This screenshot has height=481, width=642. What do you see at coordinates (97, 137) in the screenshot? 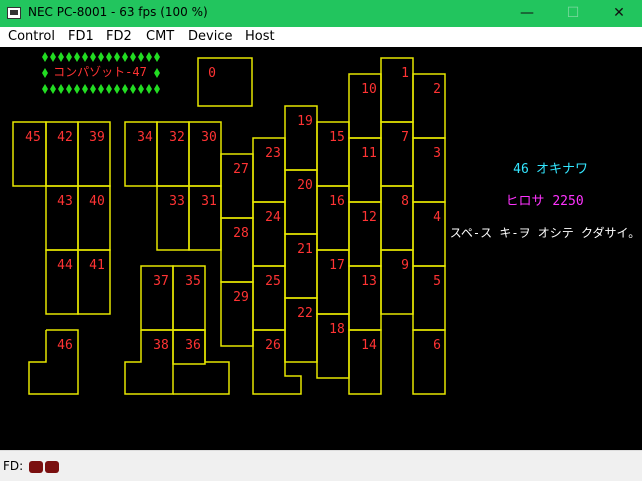
I see `map-cell-label: 39` at bounding box center [97, 137].